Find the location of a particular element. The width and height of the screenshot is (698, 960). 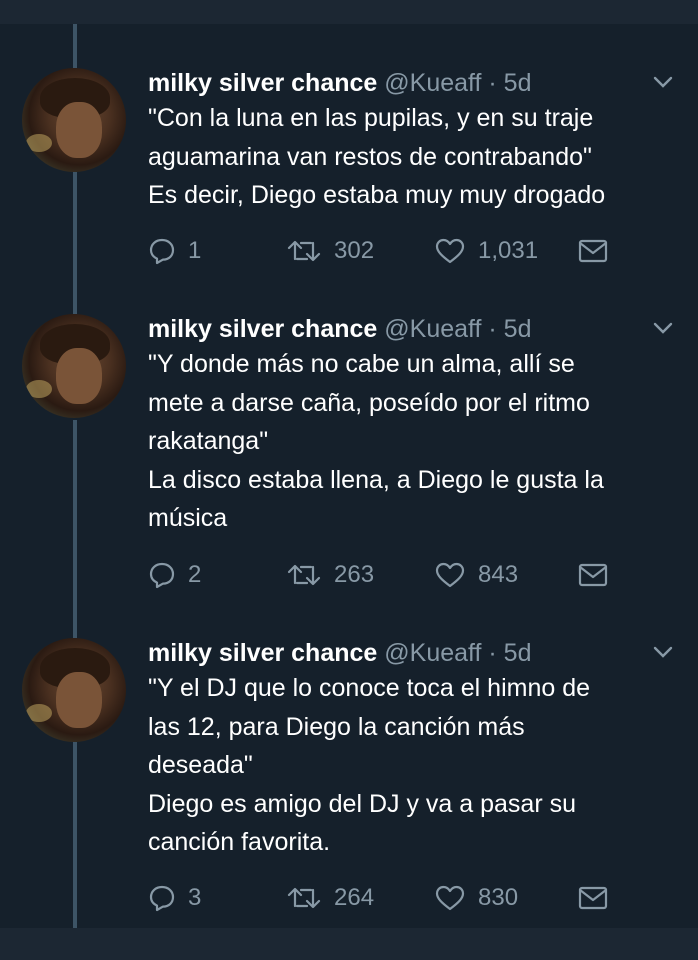

tweet-actions: 3 264 830 is located at coordinates (408, 898).